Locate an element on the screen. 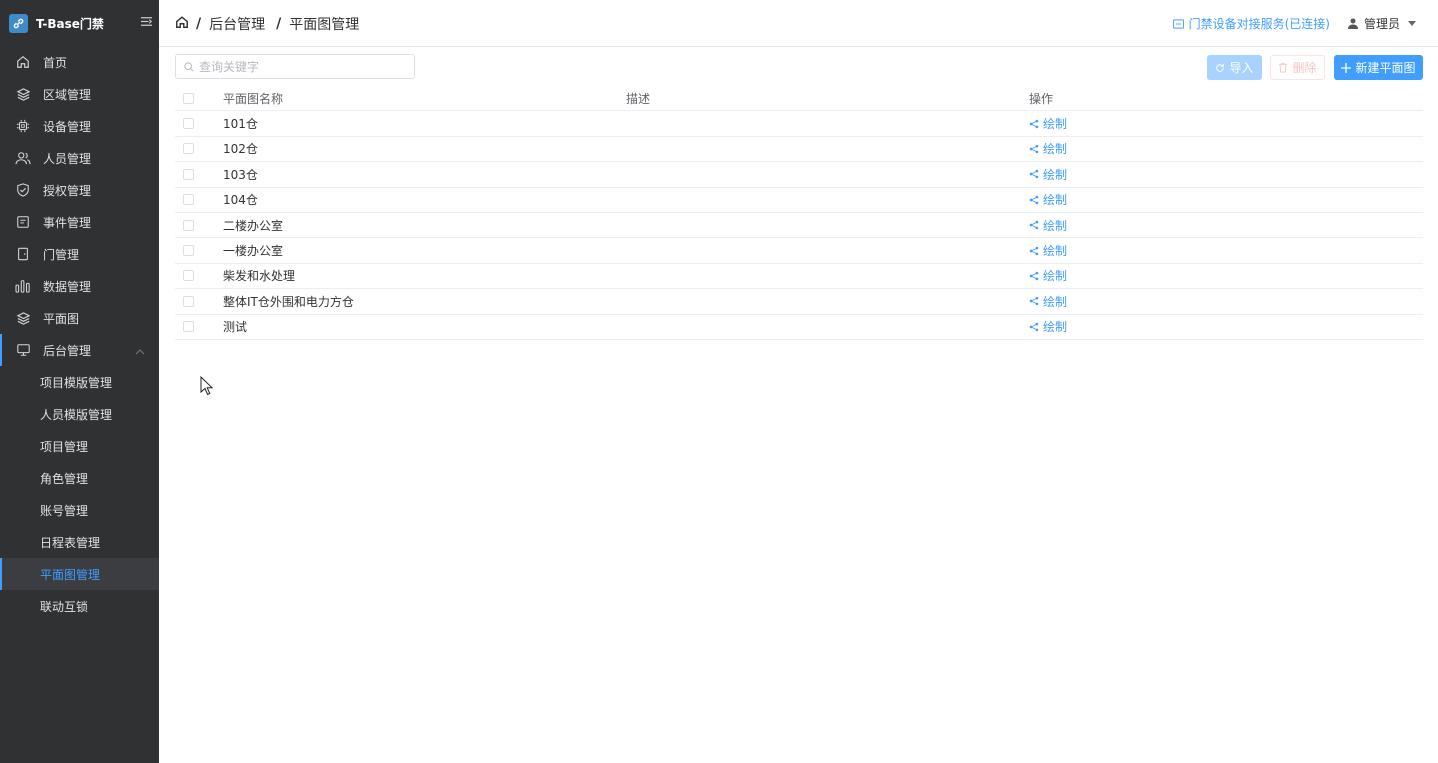 The width and height of the screenshot is (1438, 763). delete-label: 删除 is located at coordinates (1304, 68).